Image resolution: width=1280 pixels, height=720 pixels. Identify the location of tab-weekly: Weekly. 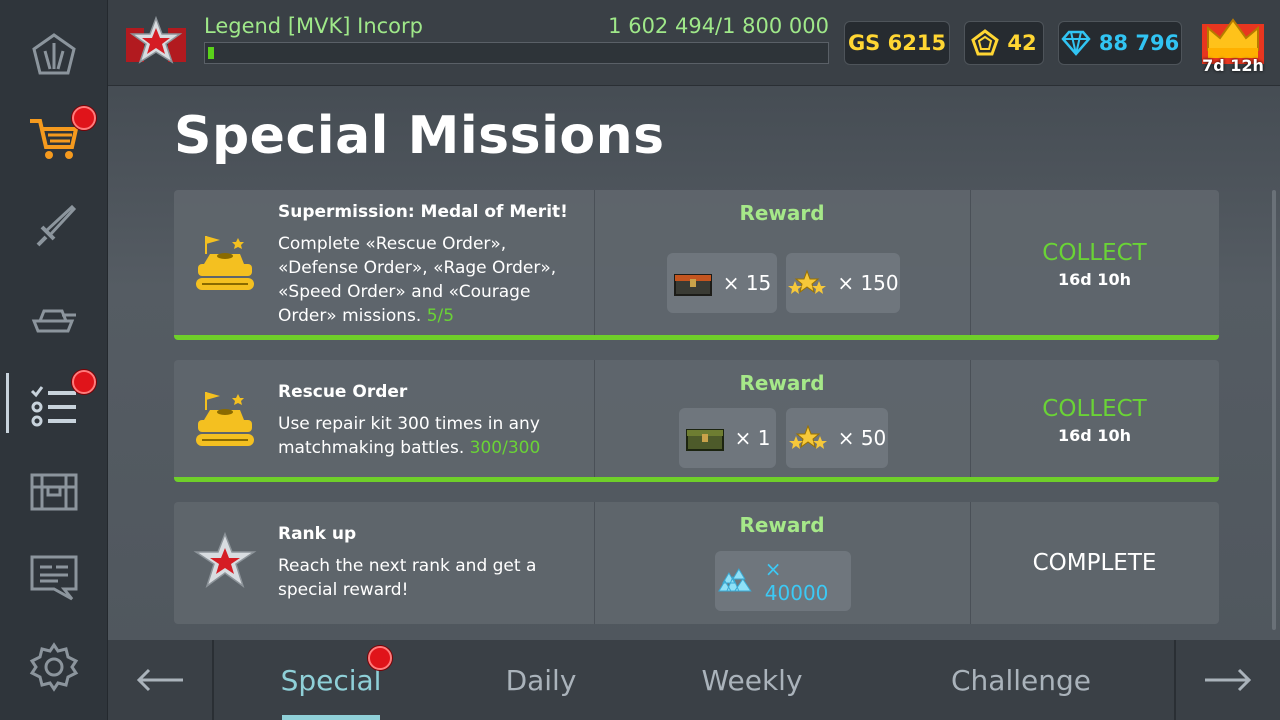
(752, 680).